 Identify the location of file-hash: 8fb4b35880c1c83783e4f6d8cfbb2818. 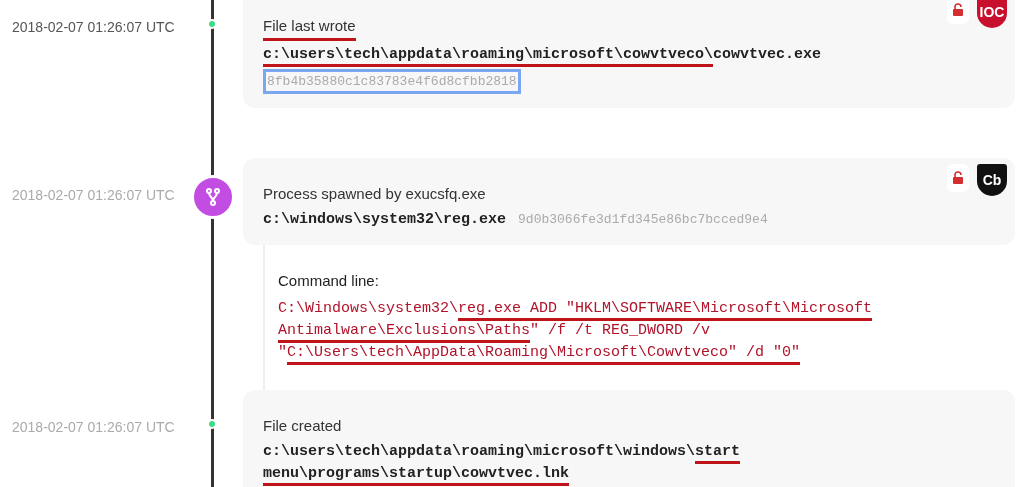
(392, 81).